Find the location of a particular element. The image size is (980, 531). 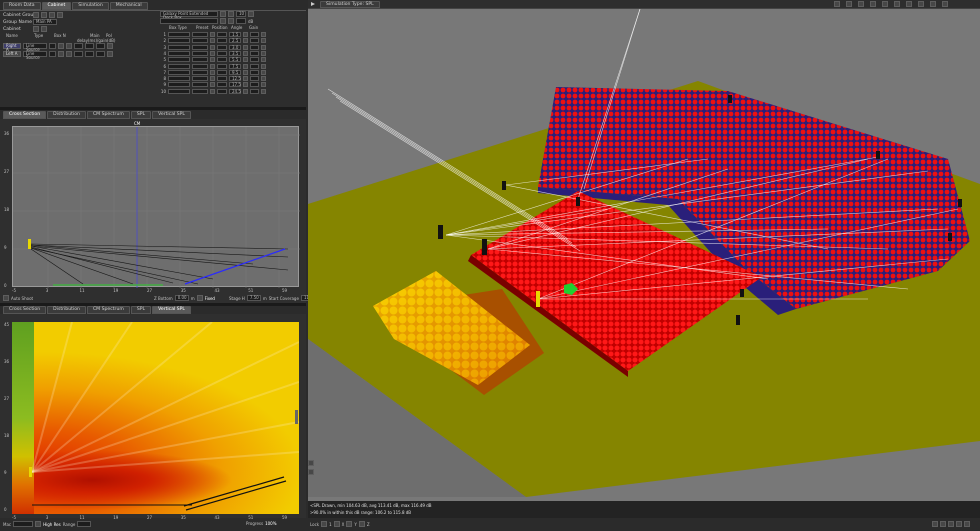

tab-vertical-spl: Vertical SPL is located at coordinates (171, 115).